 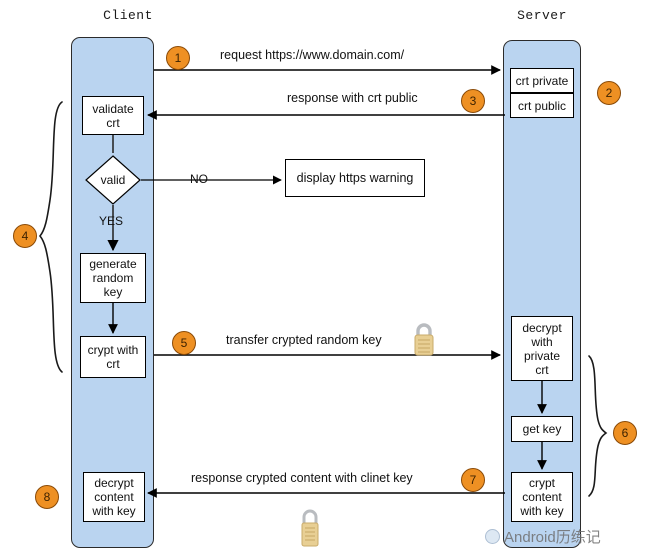 I want to click on message-label-3: response with crt public, so click(x=352, y=98).